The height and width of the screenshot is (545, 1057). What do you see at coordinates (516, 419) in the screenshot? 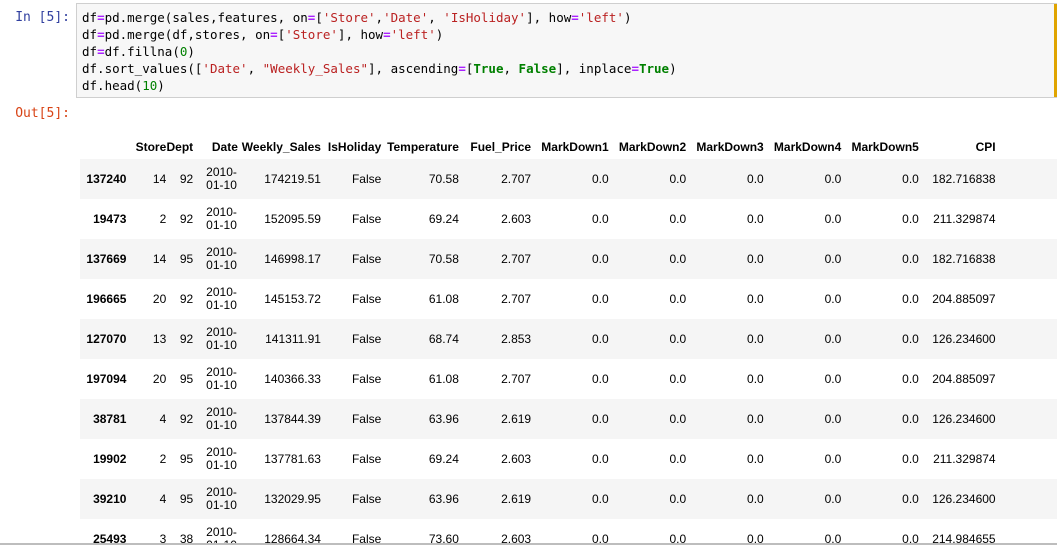
I see `cell-fuel-price: 2.619` at bounding box center [516, 419].